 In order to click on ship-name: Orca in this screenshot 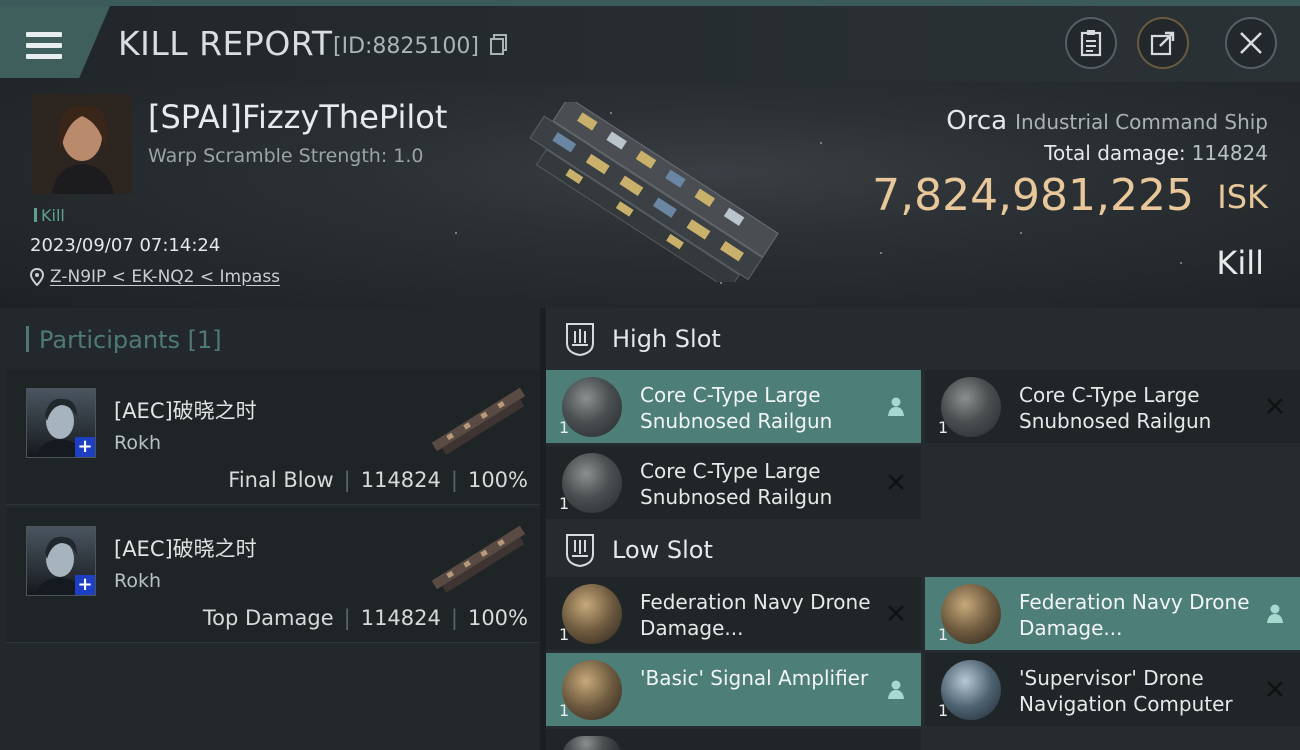, I will do `click(976, 121)`.